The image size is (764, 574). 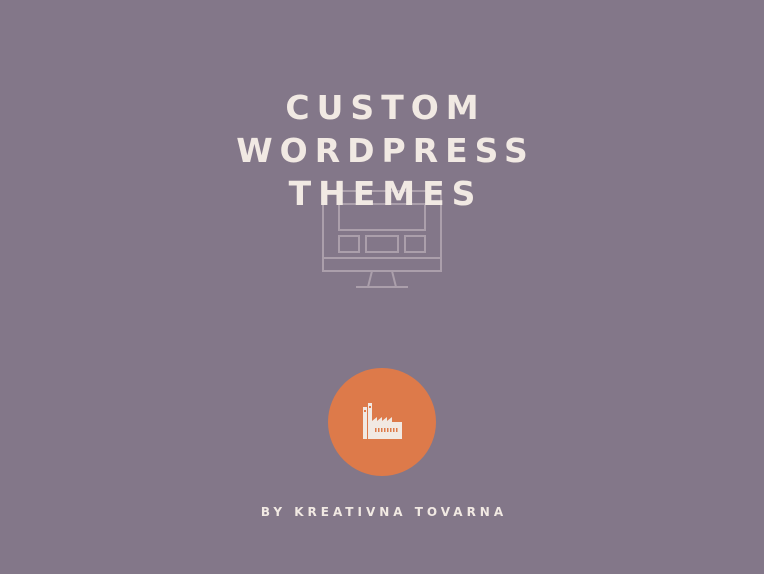 I want to click on factory-icon, so click(x=382, y=421).